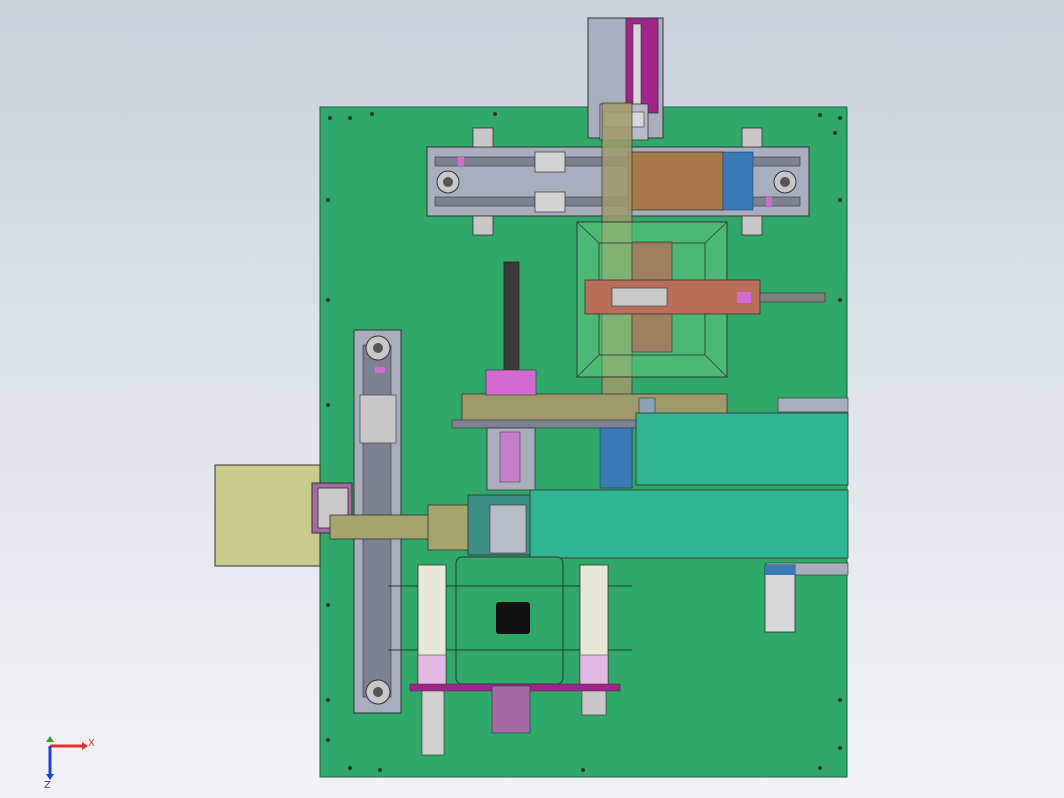 This screenshot has width=1064, height=798. Describe the element at coordinates (780, 598) in the screenshot. I see `right-small-motor` at that location.